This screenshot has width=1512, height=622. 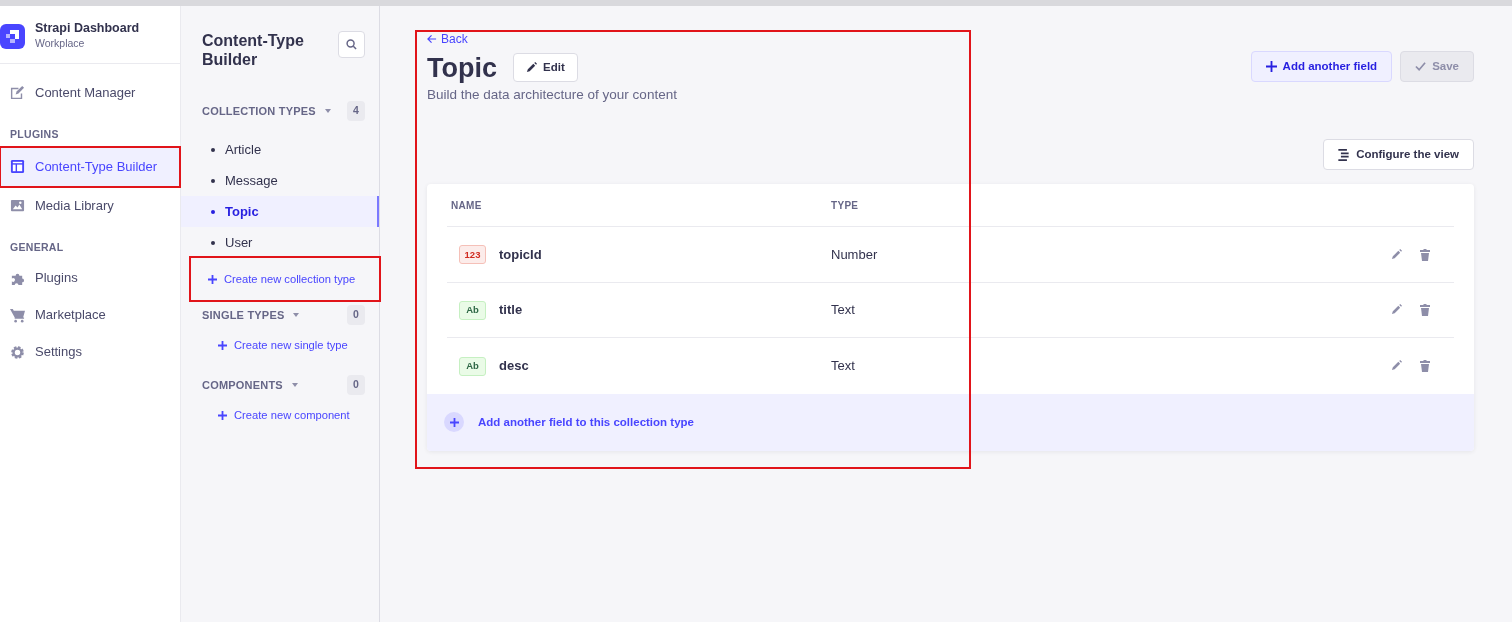 What do you see at coordinates (280, 211) in the screenshot?
I see `content-type-item: Topic` at bounding box center [280, 211].